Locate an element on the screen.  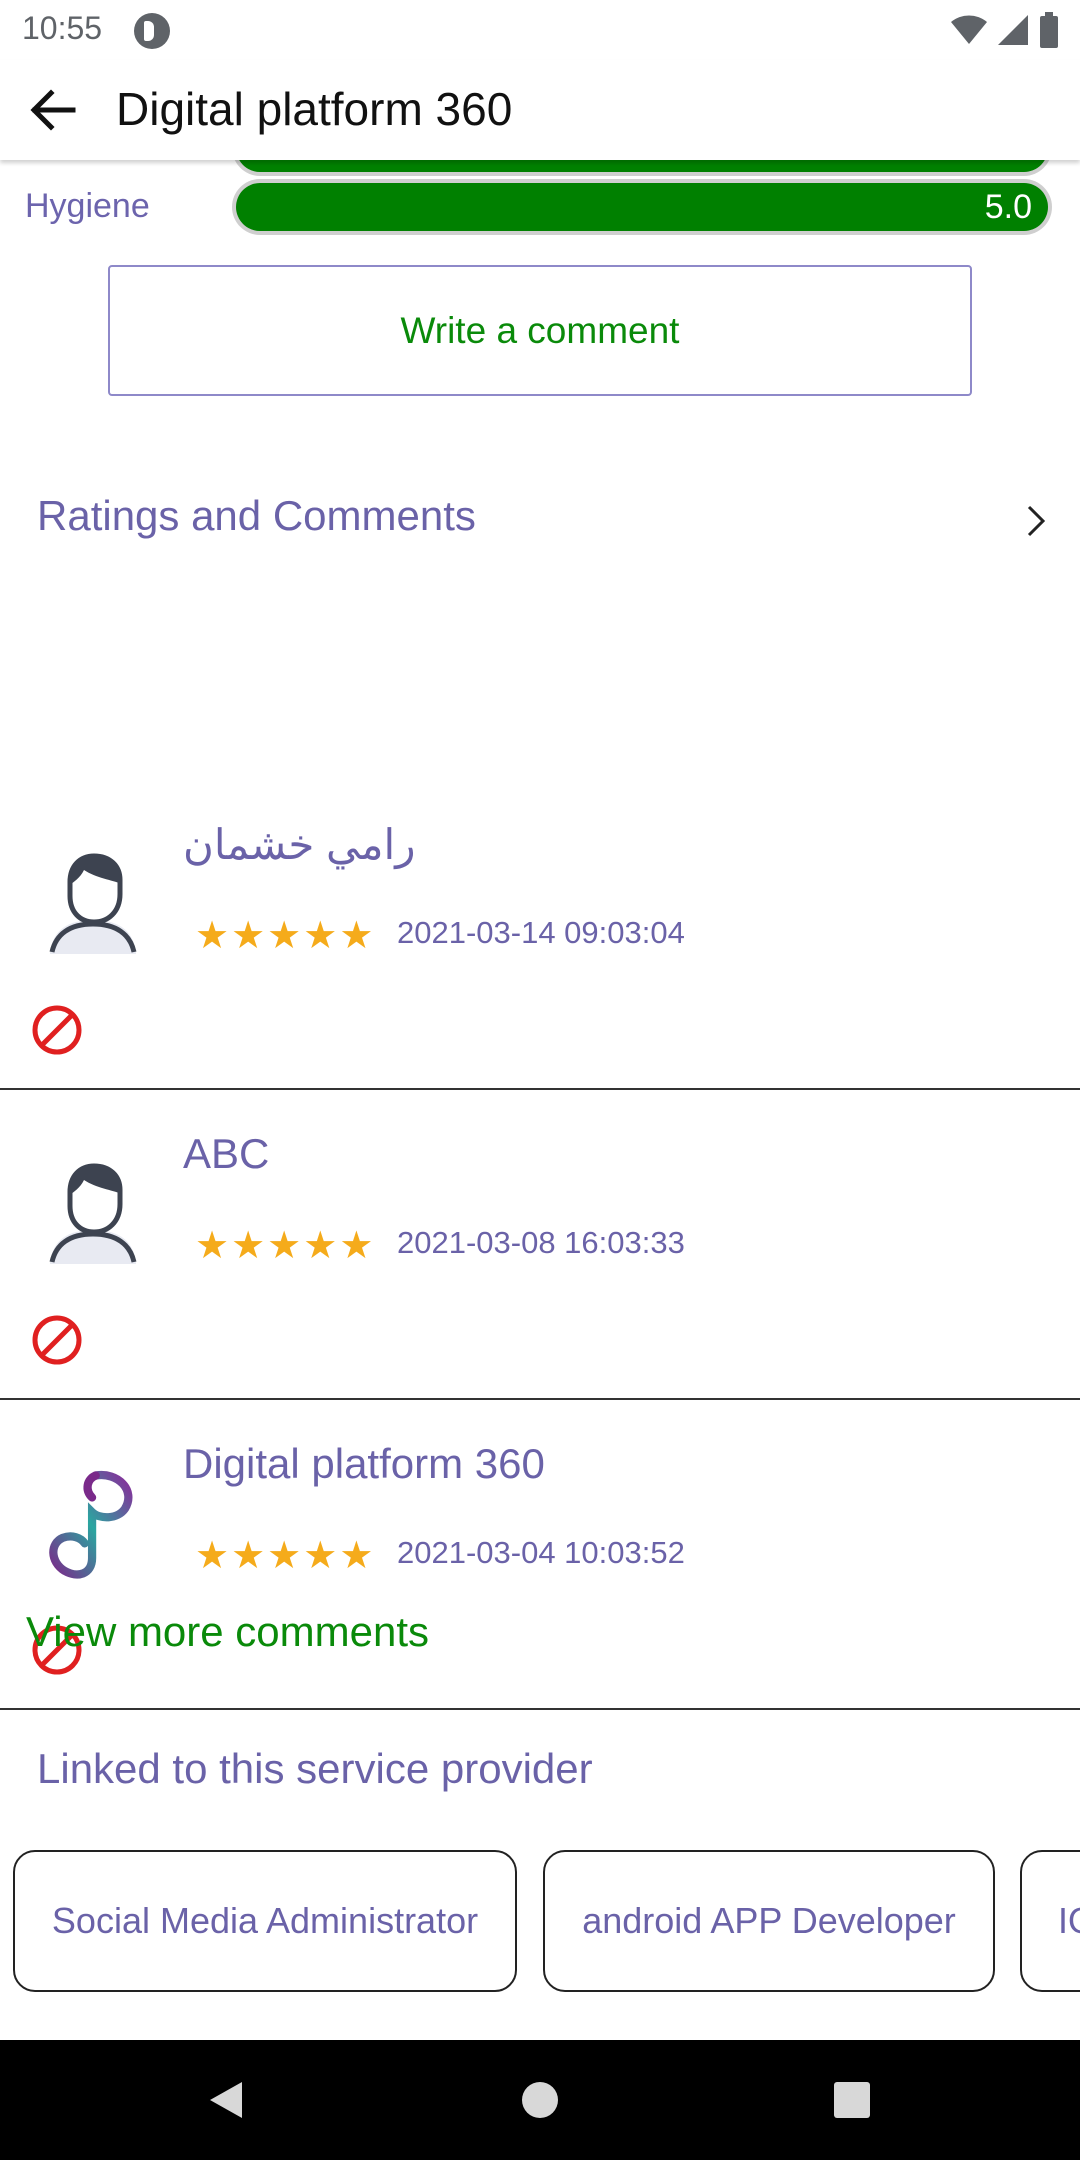
comment-item: ABC ★ ★ ★ ★ ★ 2021-03-08 16:03:33 is located at coordinates (540, 1245).